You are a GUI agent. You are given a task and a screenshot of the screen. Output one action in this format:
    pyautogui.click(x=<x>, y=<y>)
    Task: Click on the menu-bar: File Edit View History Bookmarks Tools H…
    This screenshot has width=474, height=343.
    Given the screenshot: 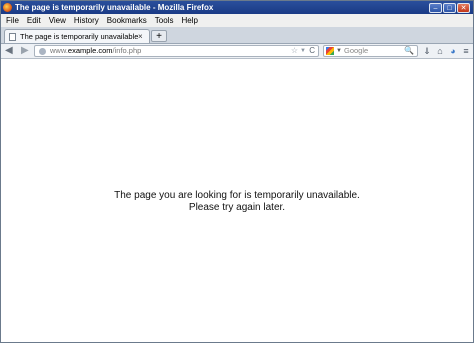 What is the action you would take?
    pyautogui.click(x=237, y=20)
    